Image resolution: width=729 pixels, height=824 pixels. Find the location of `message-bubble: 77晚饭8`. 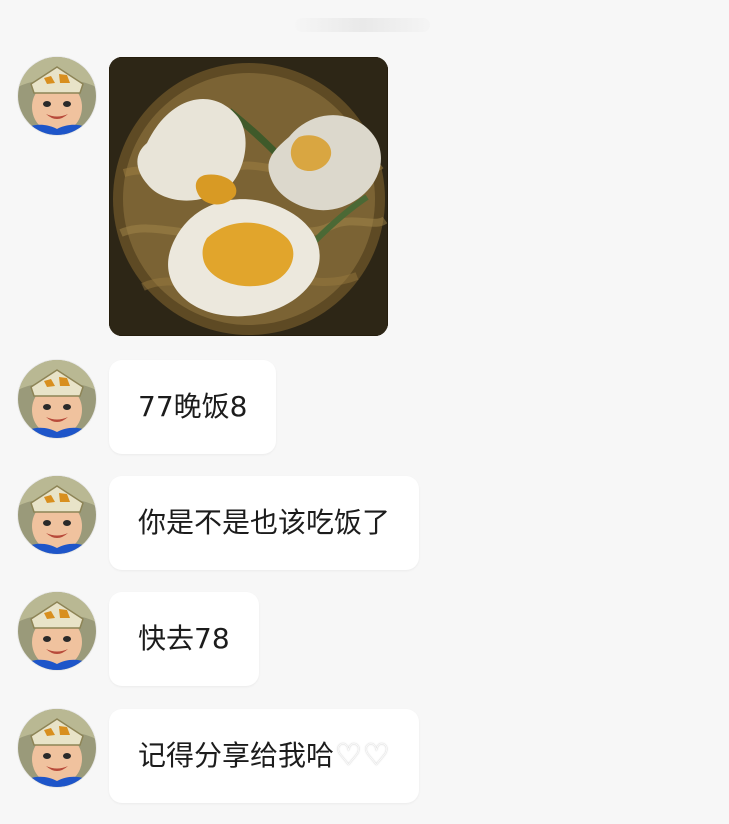

message-bubble: 77晚饭8 is located at coordinates (193, 407).